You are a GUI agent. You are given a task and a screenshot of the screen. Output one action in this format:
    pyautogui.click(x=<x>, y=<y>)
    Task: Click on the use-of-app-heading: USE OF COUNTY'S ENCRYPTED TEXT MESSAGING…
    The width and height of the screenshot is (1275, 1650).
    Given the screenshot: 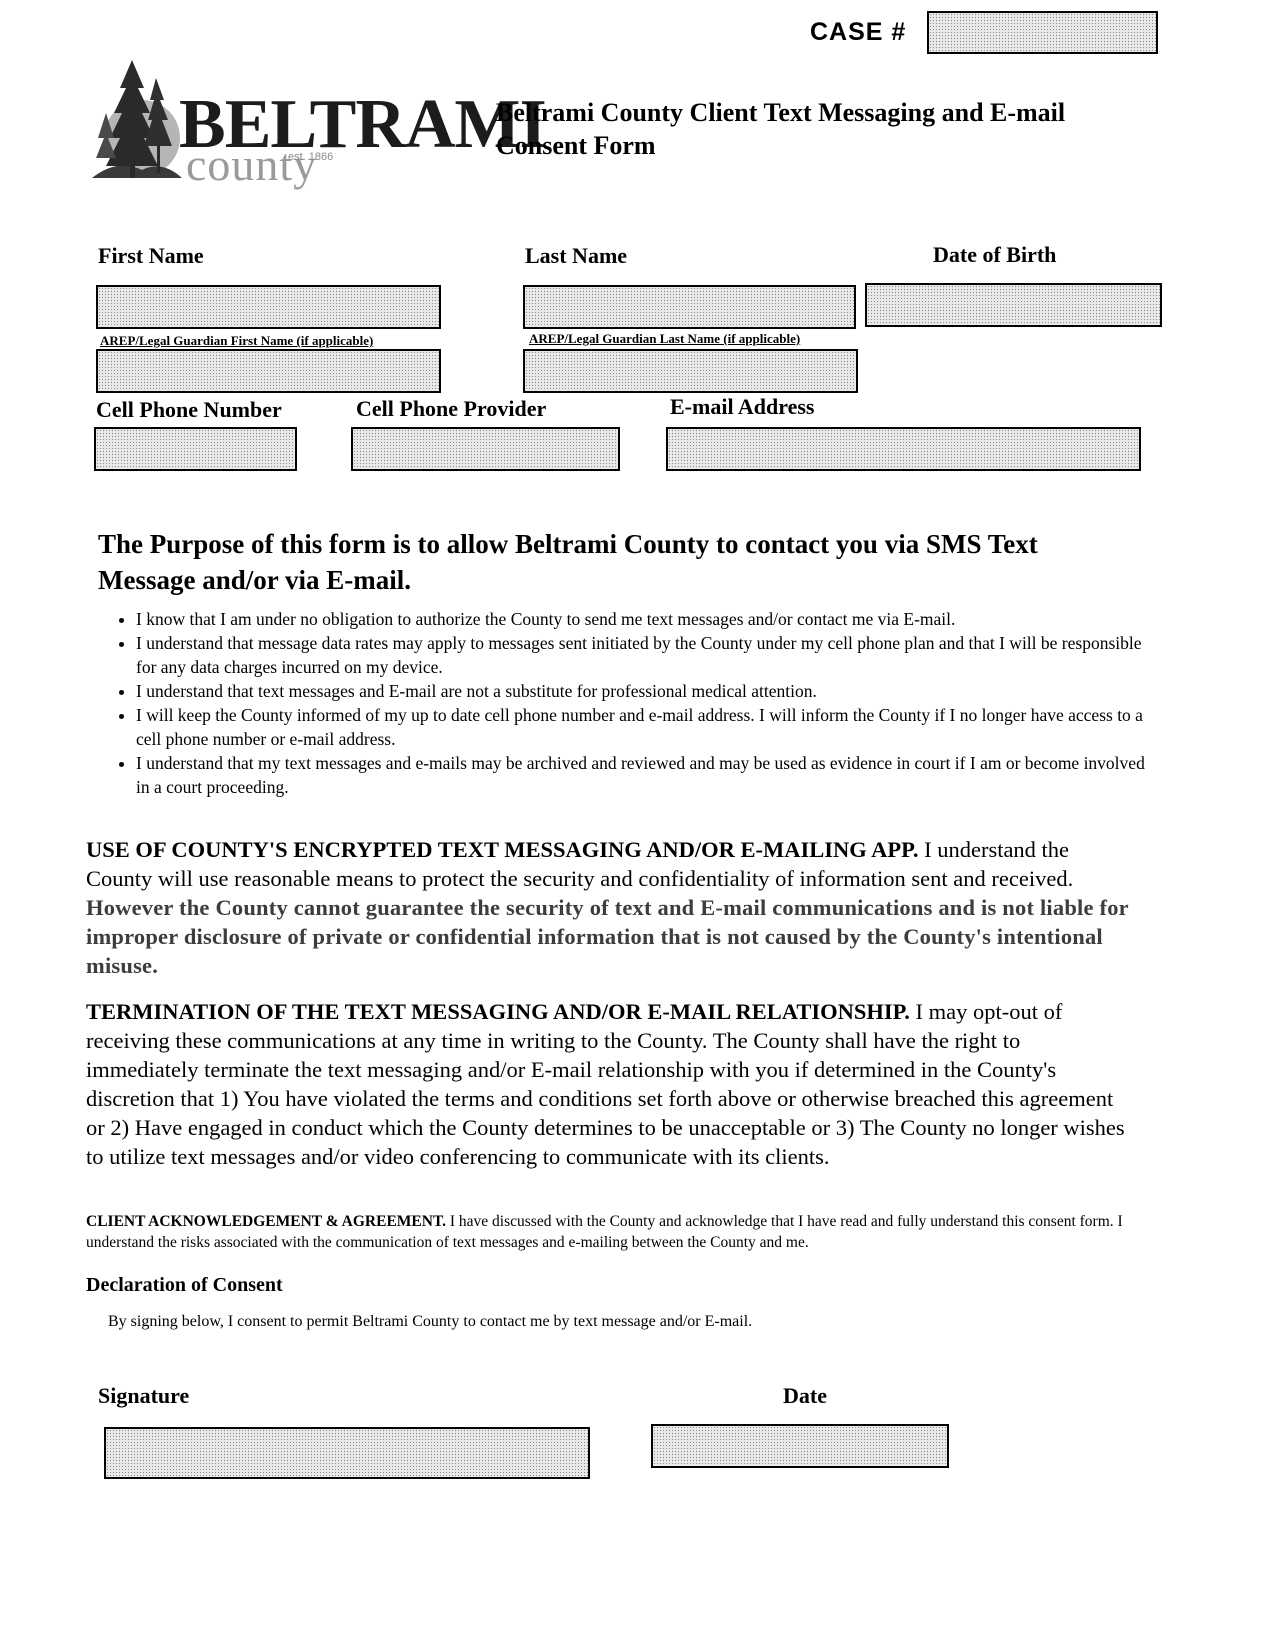 What is the action you would take?
    pyautogui.click(x=502, y=849)
    